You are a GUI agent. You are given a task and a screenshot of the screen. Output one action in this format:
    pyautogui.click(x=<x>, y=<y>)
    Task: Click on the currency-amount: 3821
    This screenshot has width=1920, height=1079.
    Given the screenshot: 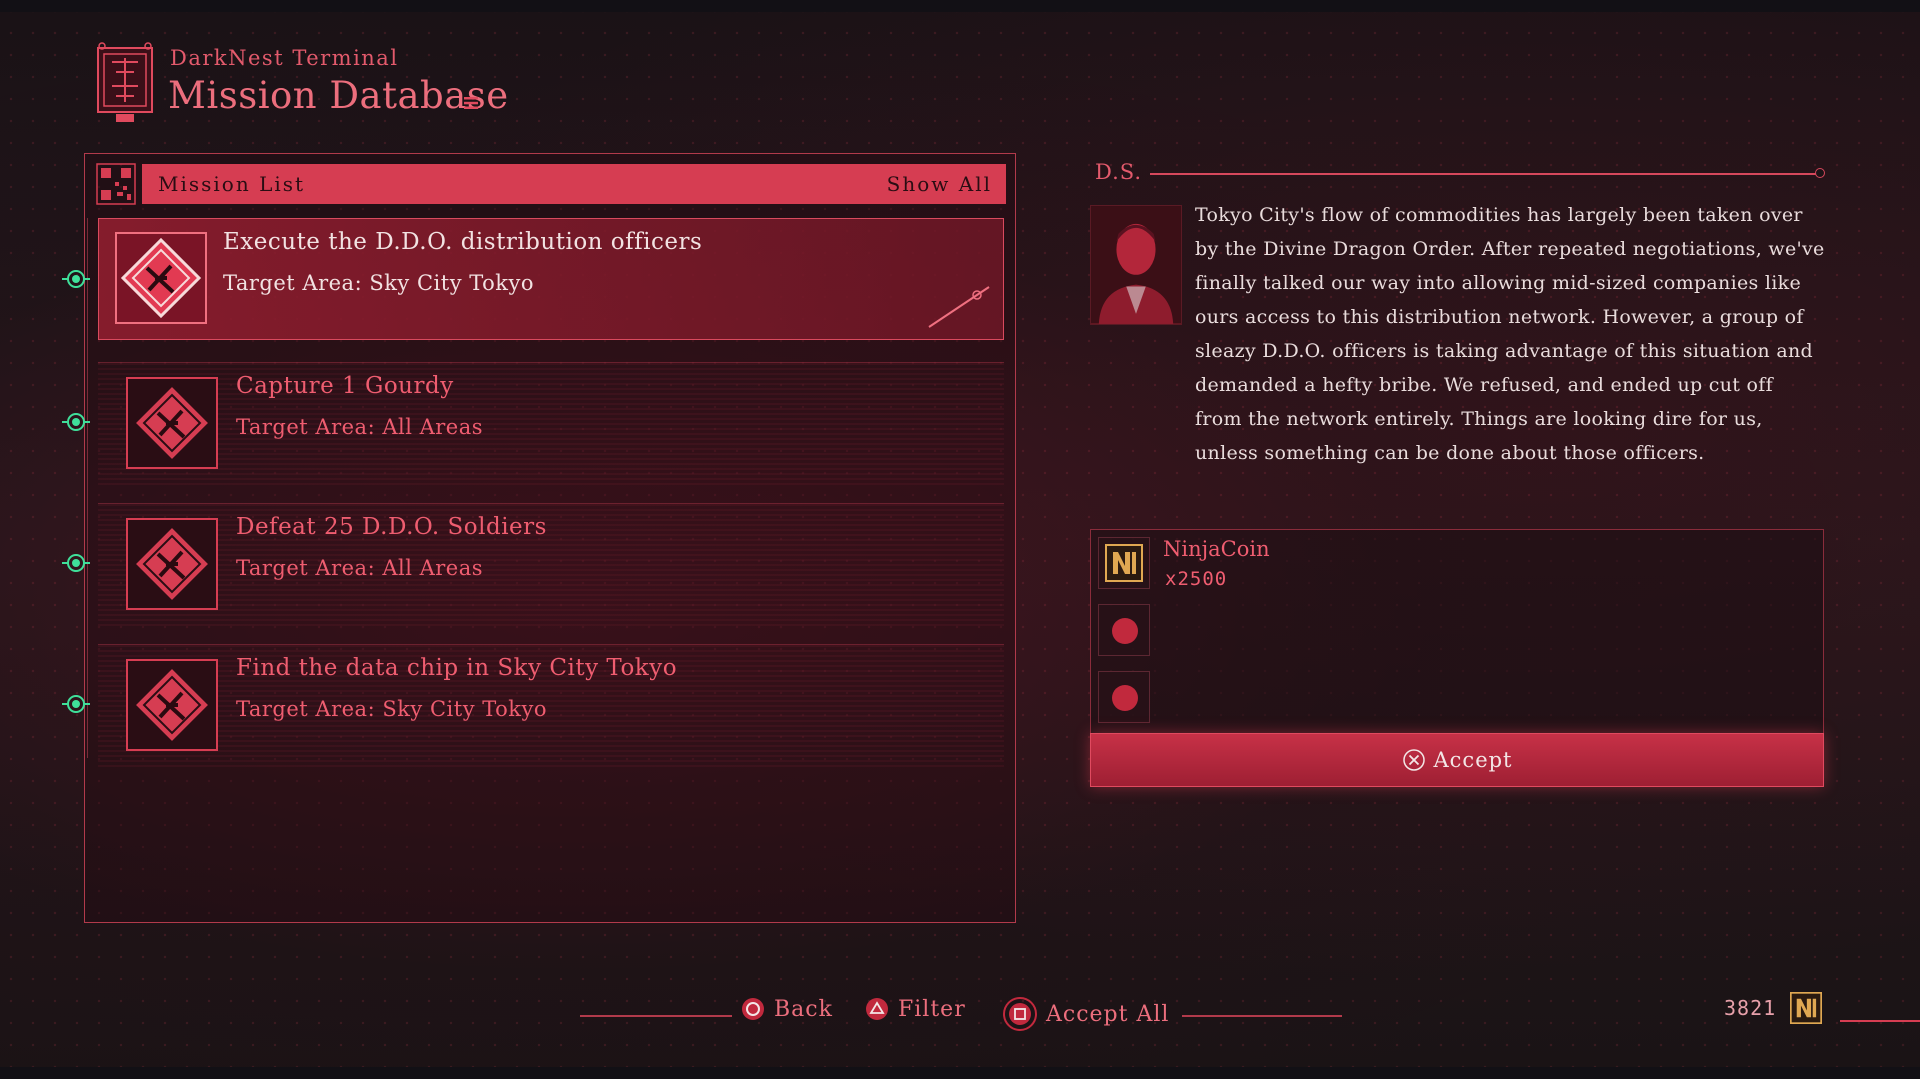 What is the action you would take?
    pyautogui.click(x=1750, y=1008)
    